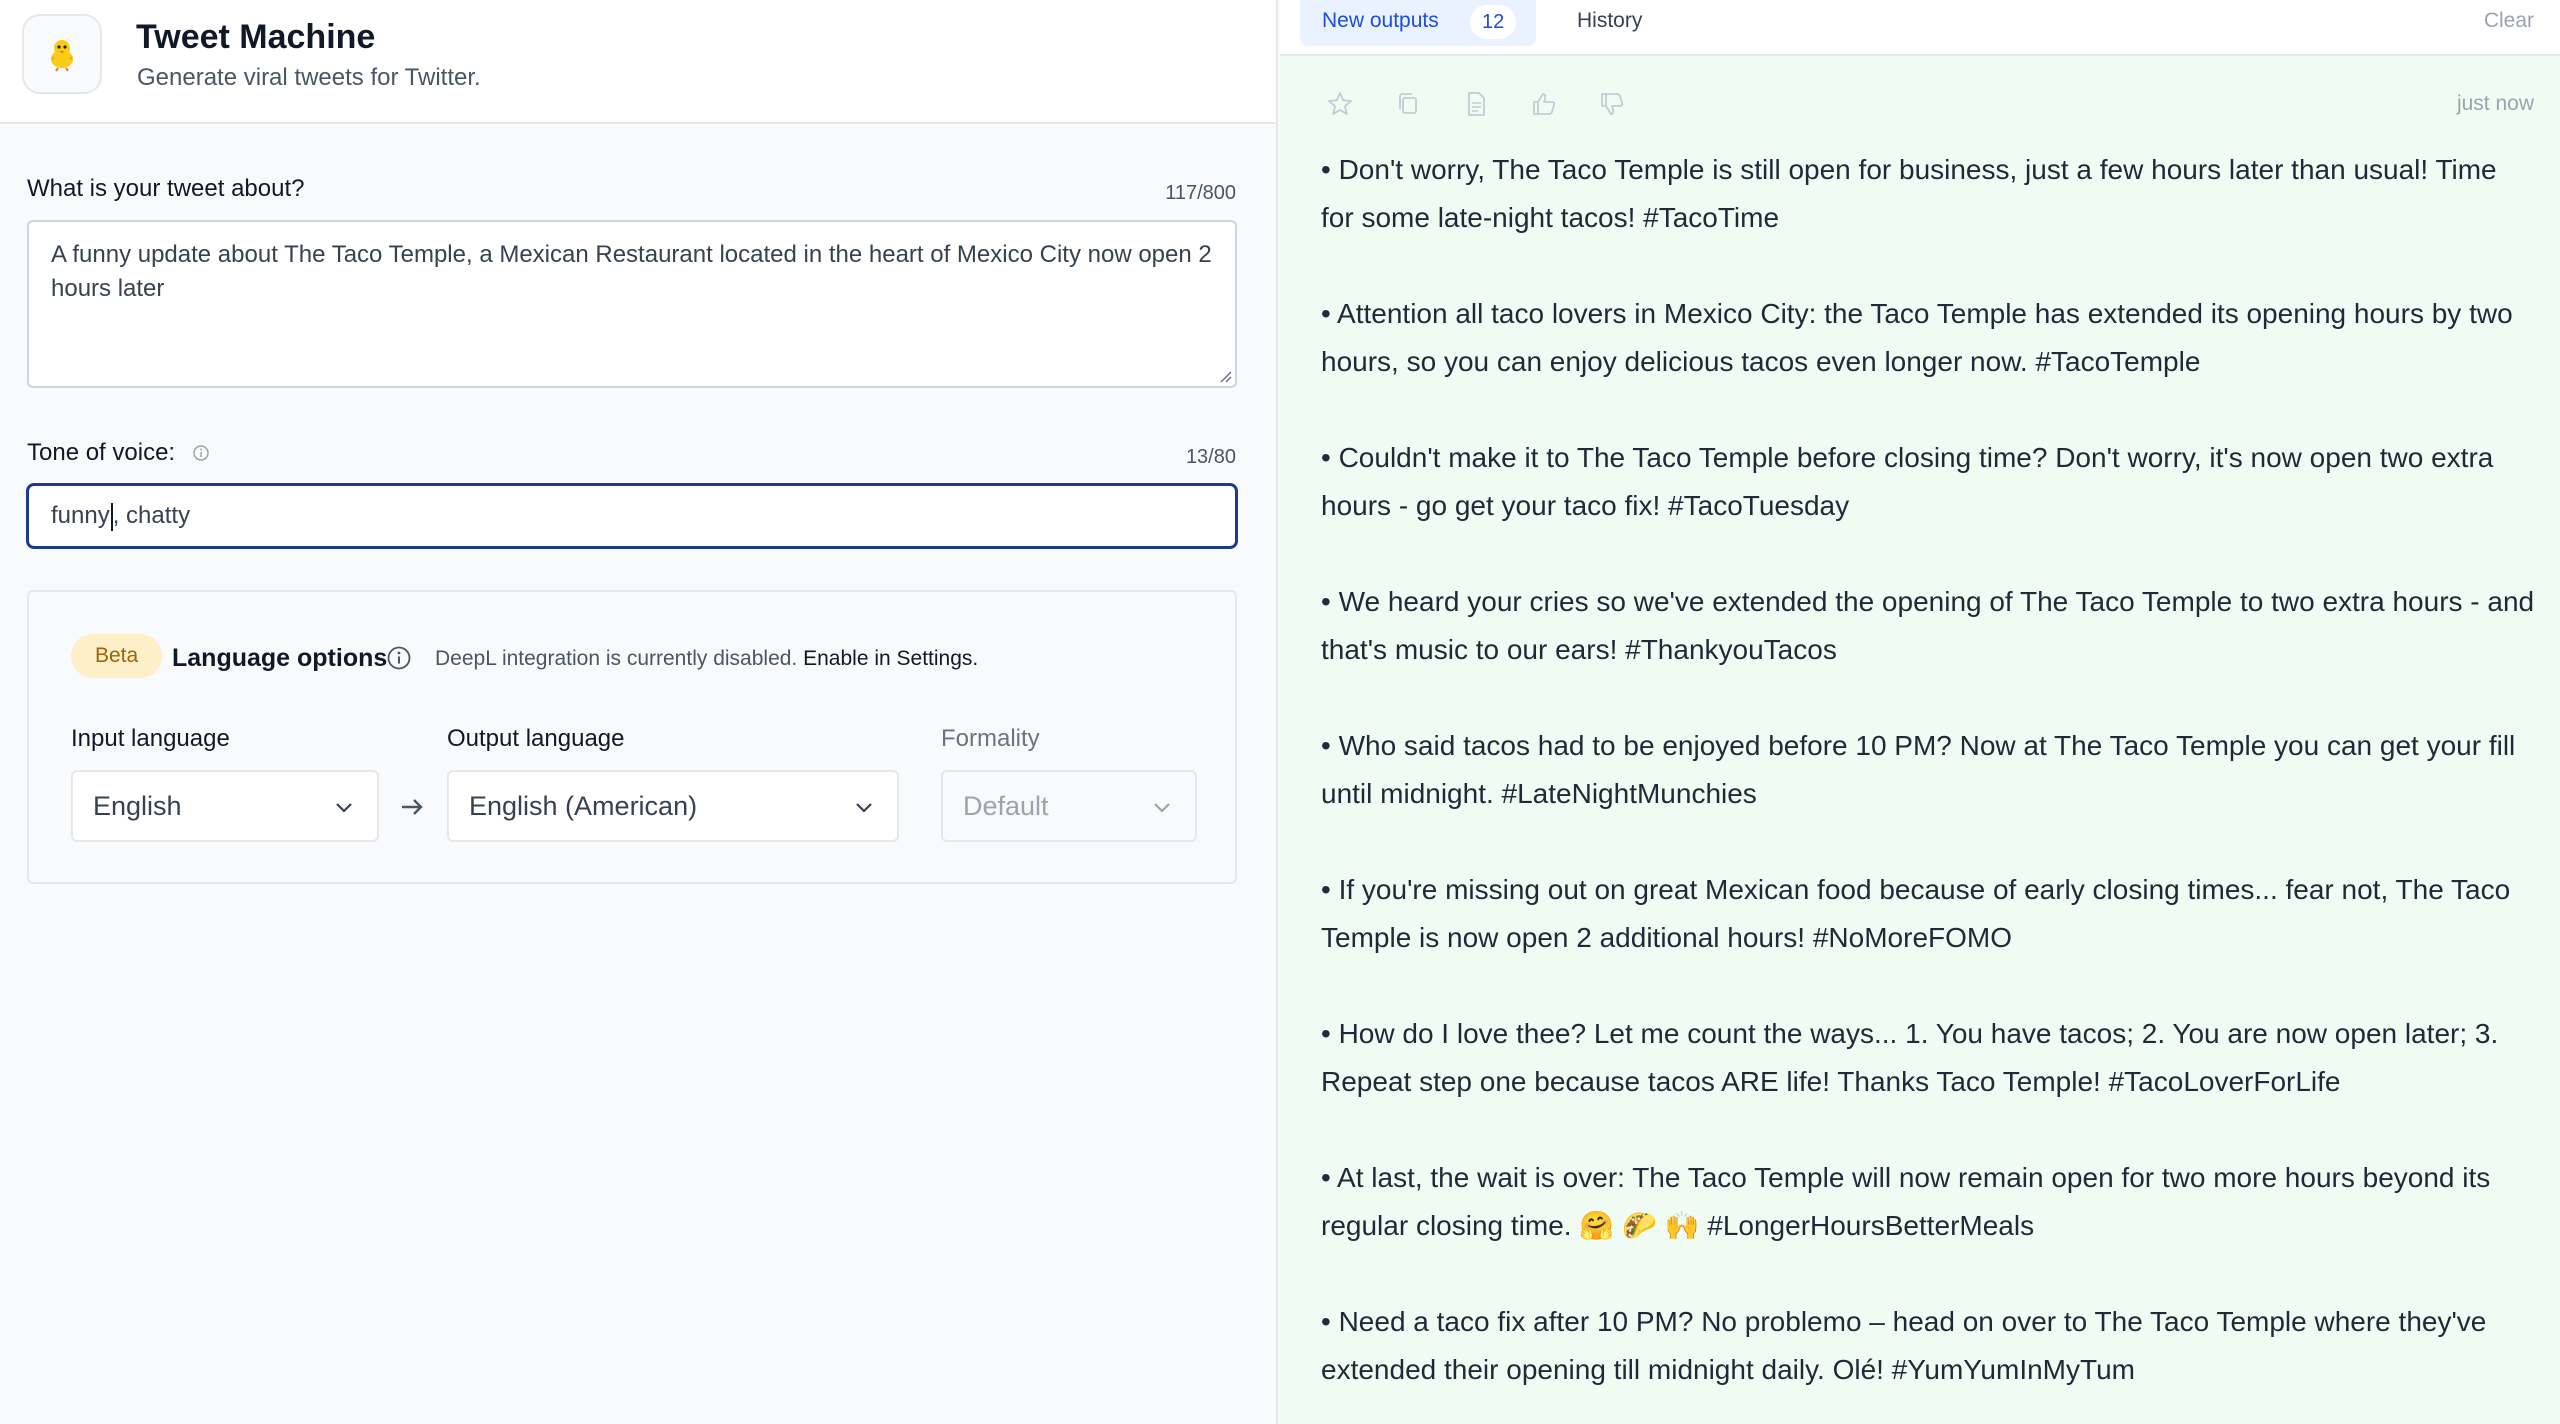 Image resolution: width=2560 pixels, height=1424 pixels. Describe the element at coordinates (309, 77) in the screenshot. I see `app-subtitle: Generate viral tweets for Twitter.` at that location.